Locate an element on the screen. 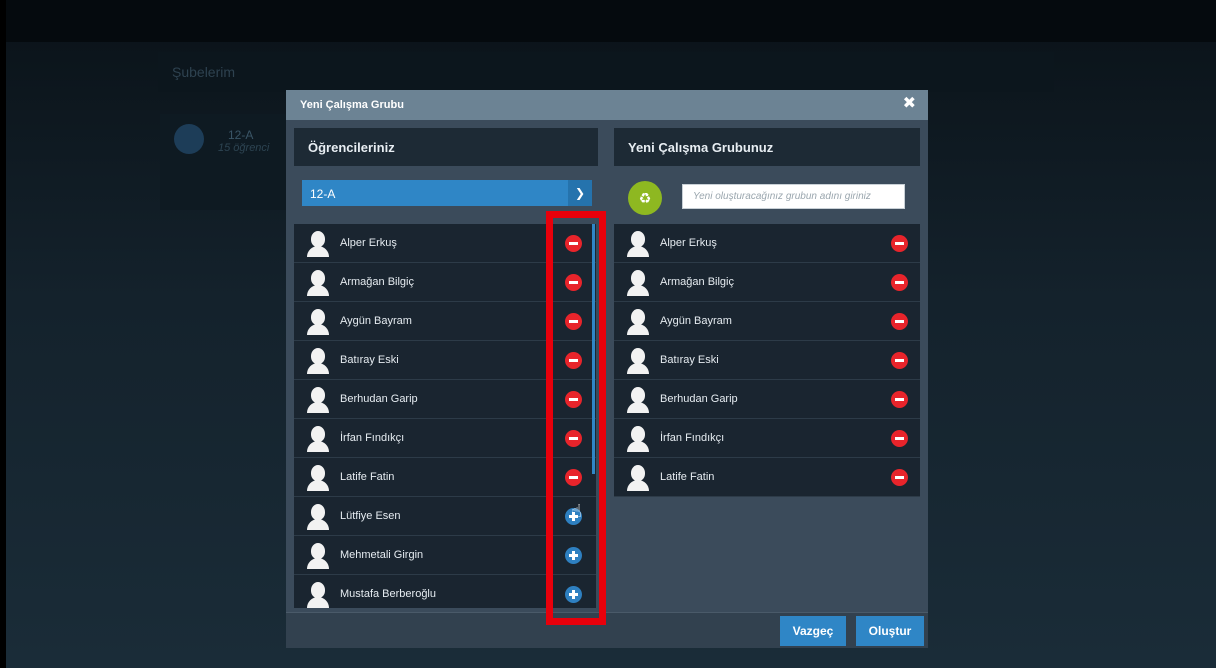 The image size is (1216, 668). group-member-row: Latife Fatin is located at coordinates (767, 477).